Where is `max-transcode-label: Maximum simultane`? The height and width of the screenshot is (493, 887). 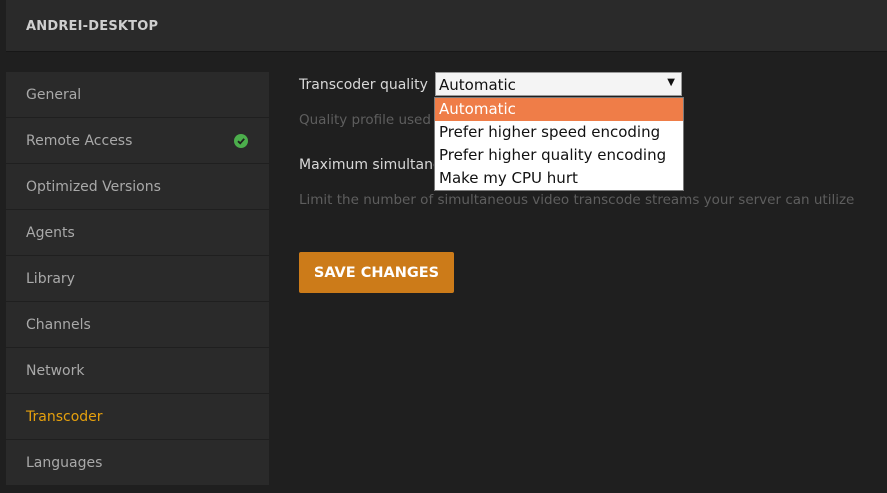
max-transcode-label: Maximum simultane is located at coordinates (370, 165).